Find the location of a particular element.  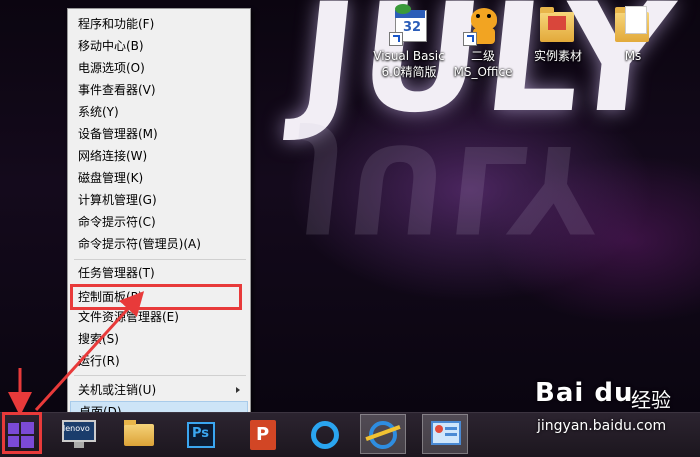

watermark-brand: Bai du is located at coordinates (584, 393).